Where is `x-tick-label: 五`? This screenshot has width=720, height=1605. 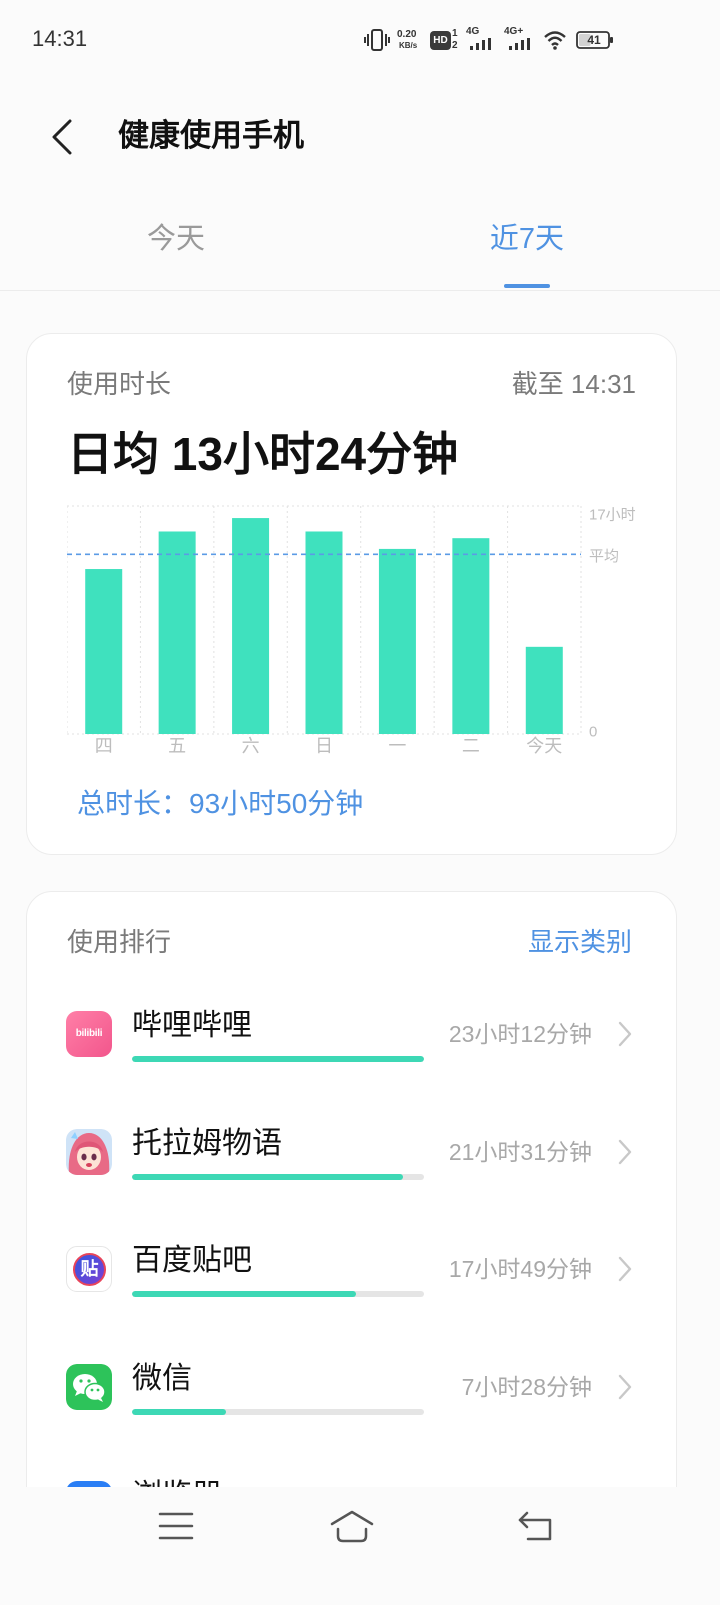 x-tick-label: 五 is located at coordinates (177, 746).